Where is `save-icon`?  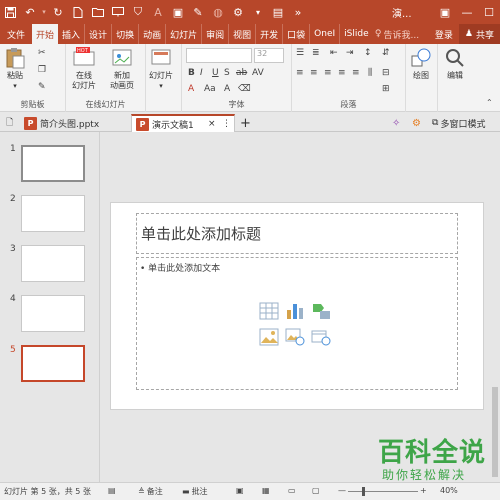 save-icon is located at coordinates (10, 12).